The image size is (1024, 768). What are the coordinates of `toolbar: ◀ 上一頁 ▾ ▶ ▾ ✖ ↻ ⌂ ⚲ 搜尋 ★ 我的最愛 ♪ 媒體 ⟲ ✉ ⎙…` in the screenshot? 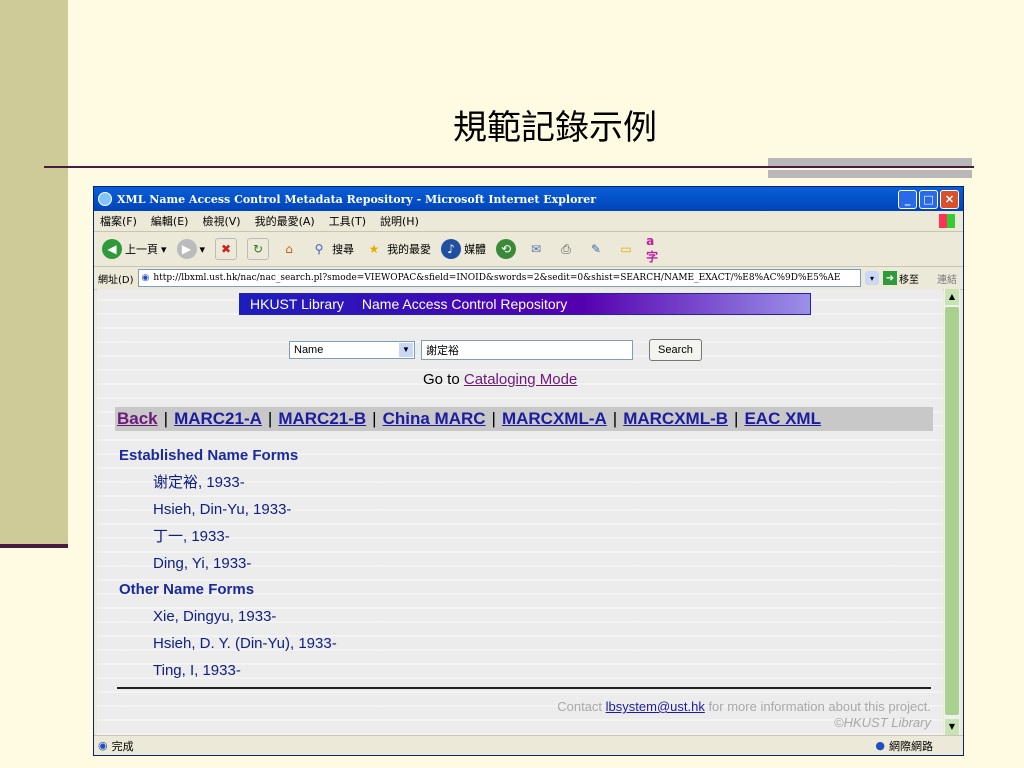 It's located at (528, 249).